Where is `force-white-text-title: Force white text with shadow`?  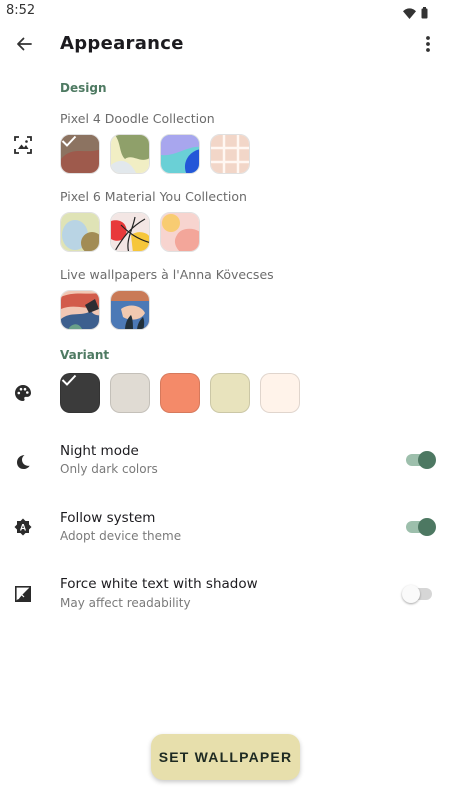
force-white-text-title: Force white text with shadow is located at coordinates (159, 584).